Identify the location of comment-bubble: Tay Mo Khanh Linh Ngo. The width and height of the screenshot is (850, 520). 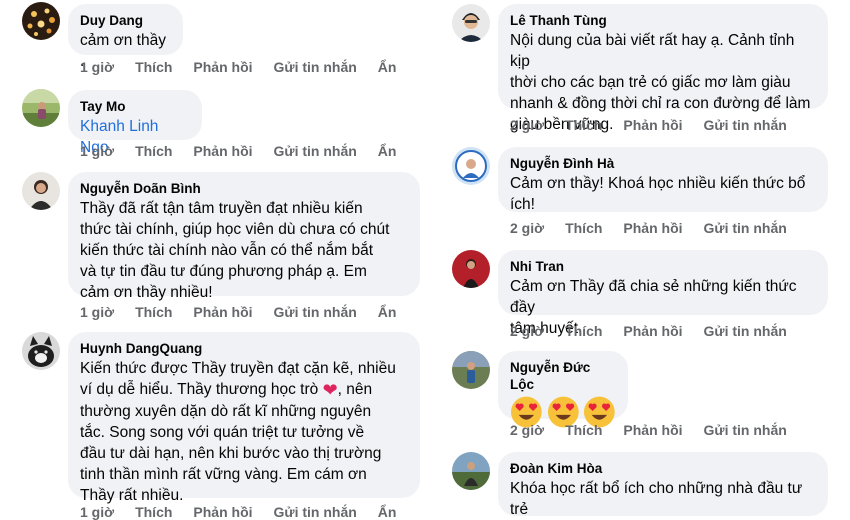
(135, 123).